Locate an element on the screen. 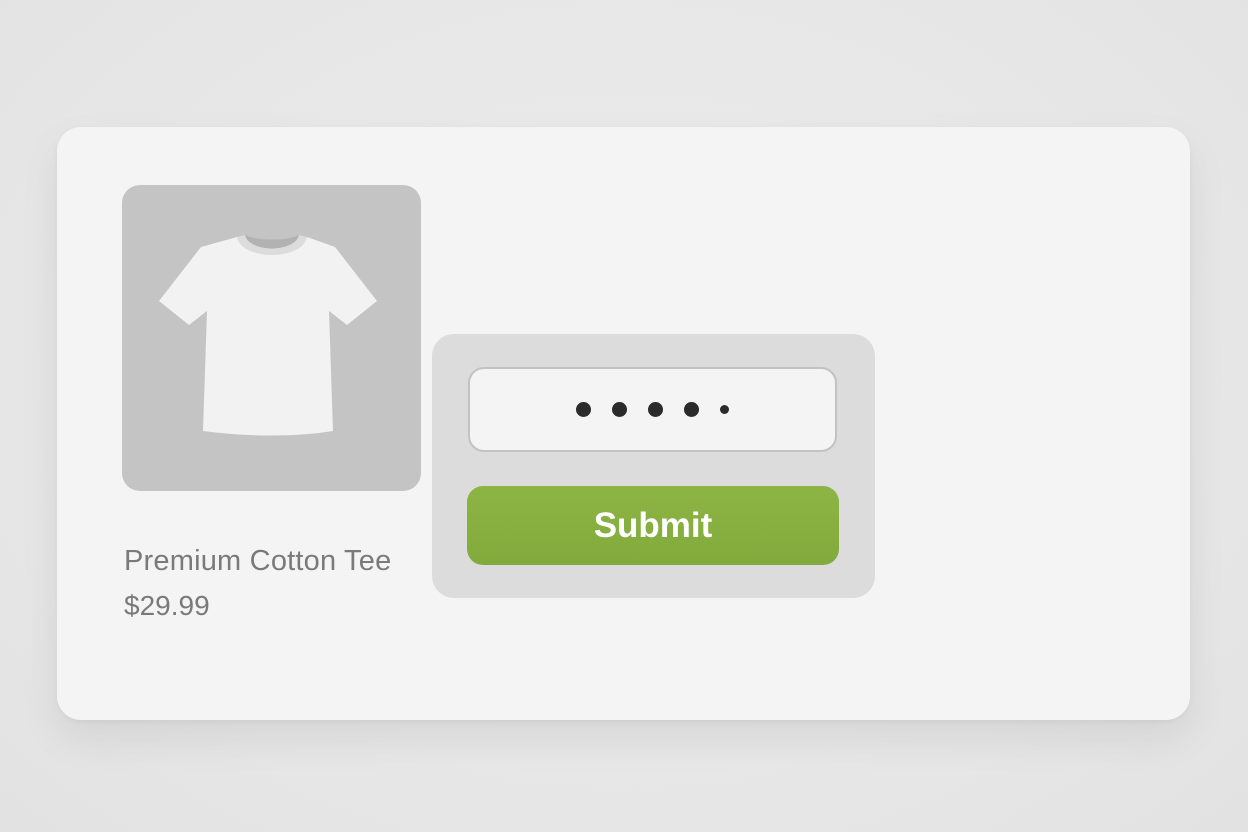 The height and width of the screenshot is (832, 1248). product-price: $29.99 is located at coordinates (167, 605).